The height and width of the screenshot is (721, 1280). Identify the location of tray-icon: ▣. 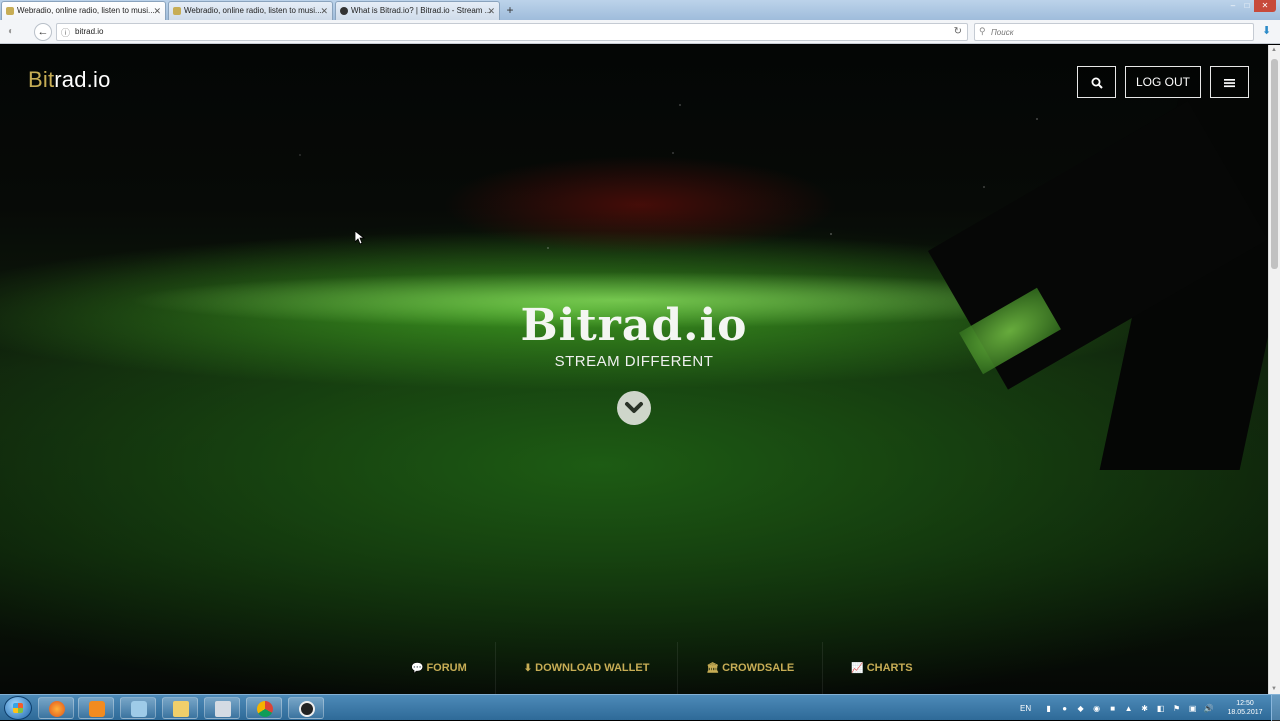
(1192, 708).